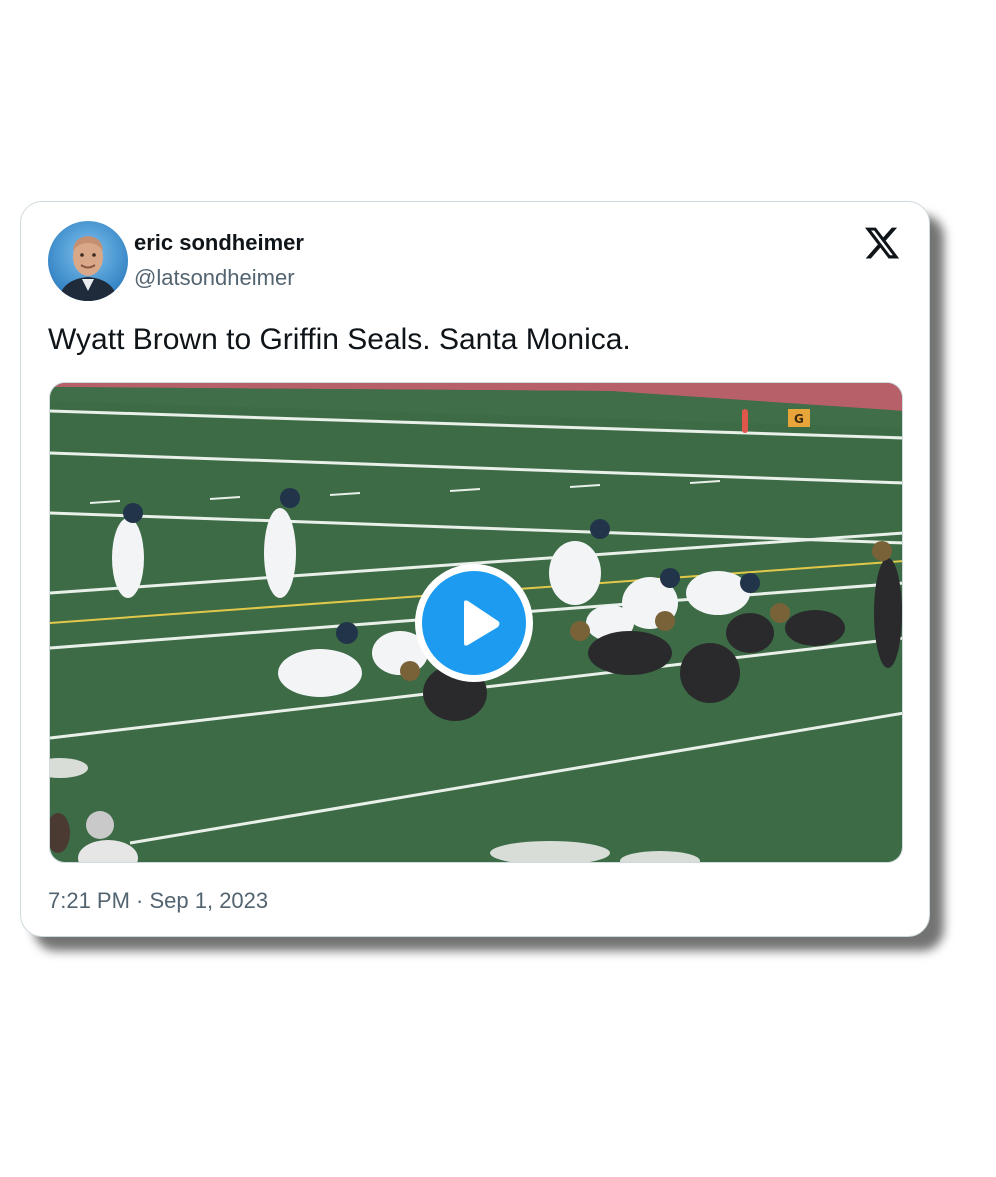  What do you see at coordinates (158, 901) in the screenshot?
I see `tweet-timestamp: 7:21 PM · Sep 1, 2023` at bounding box center [158, 901].